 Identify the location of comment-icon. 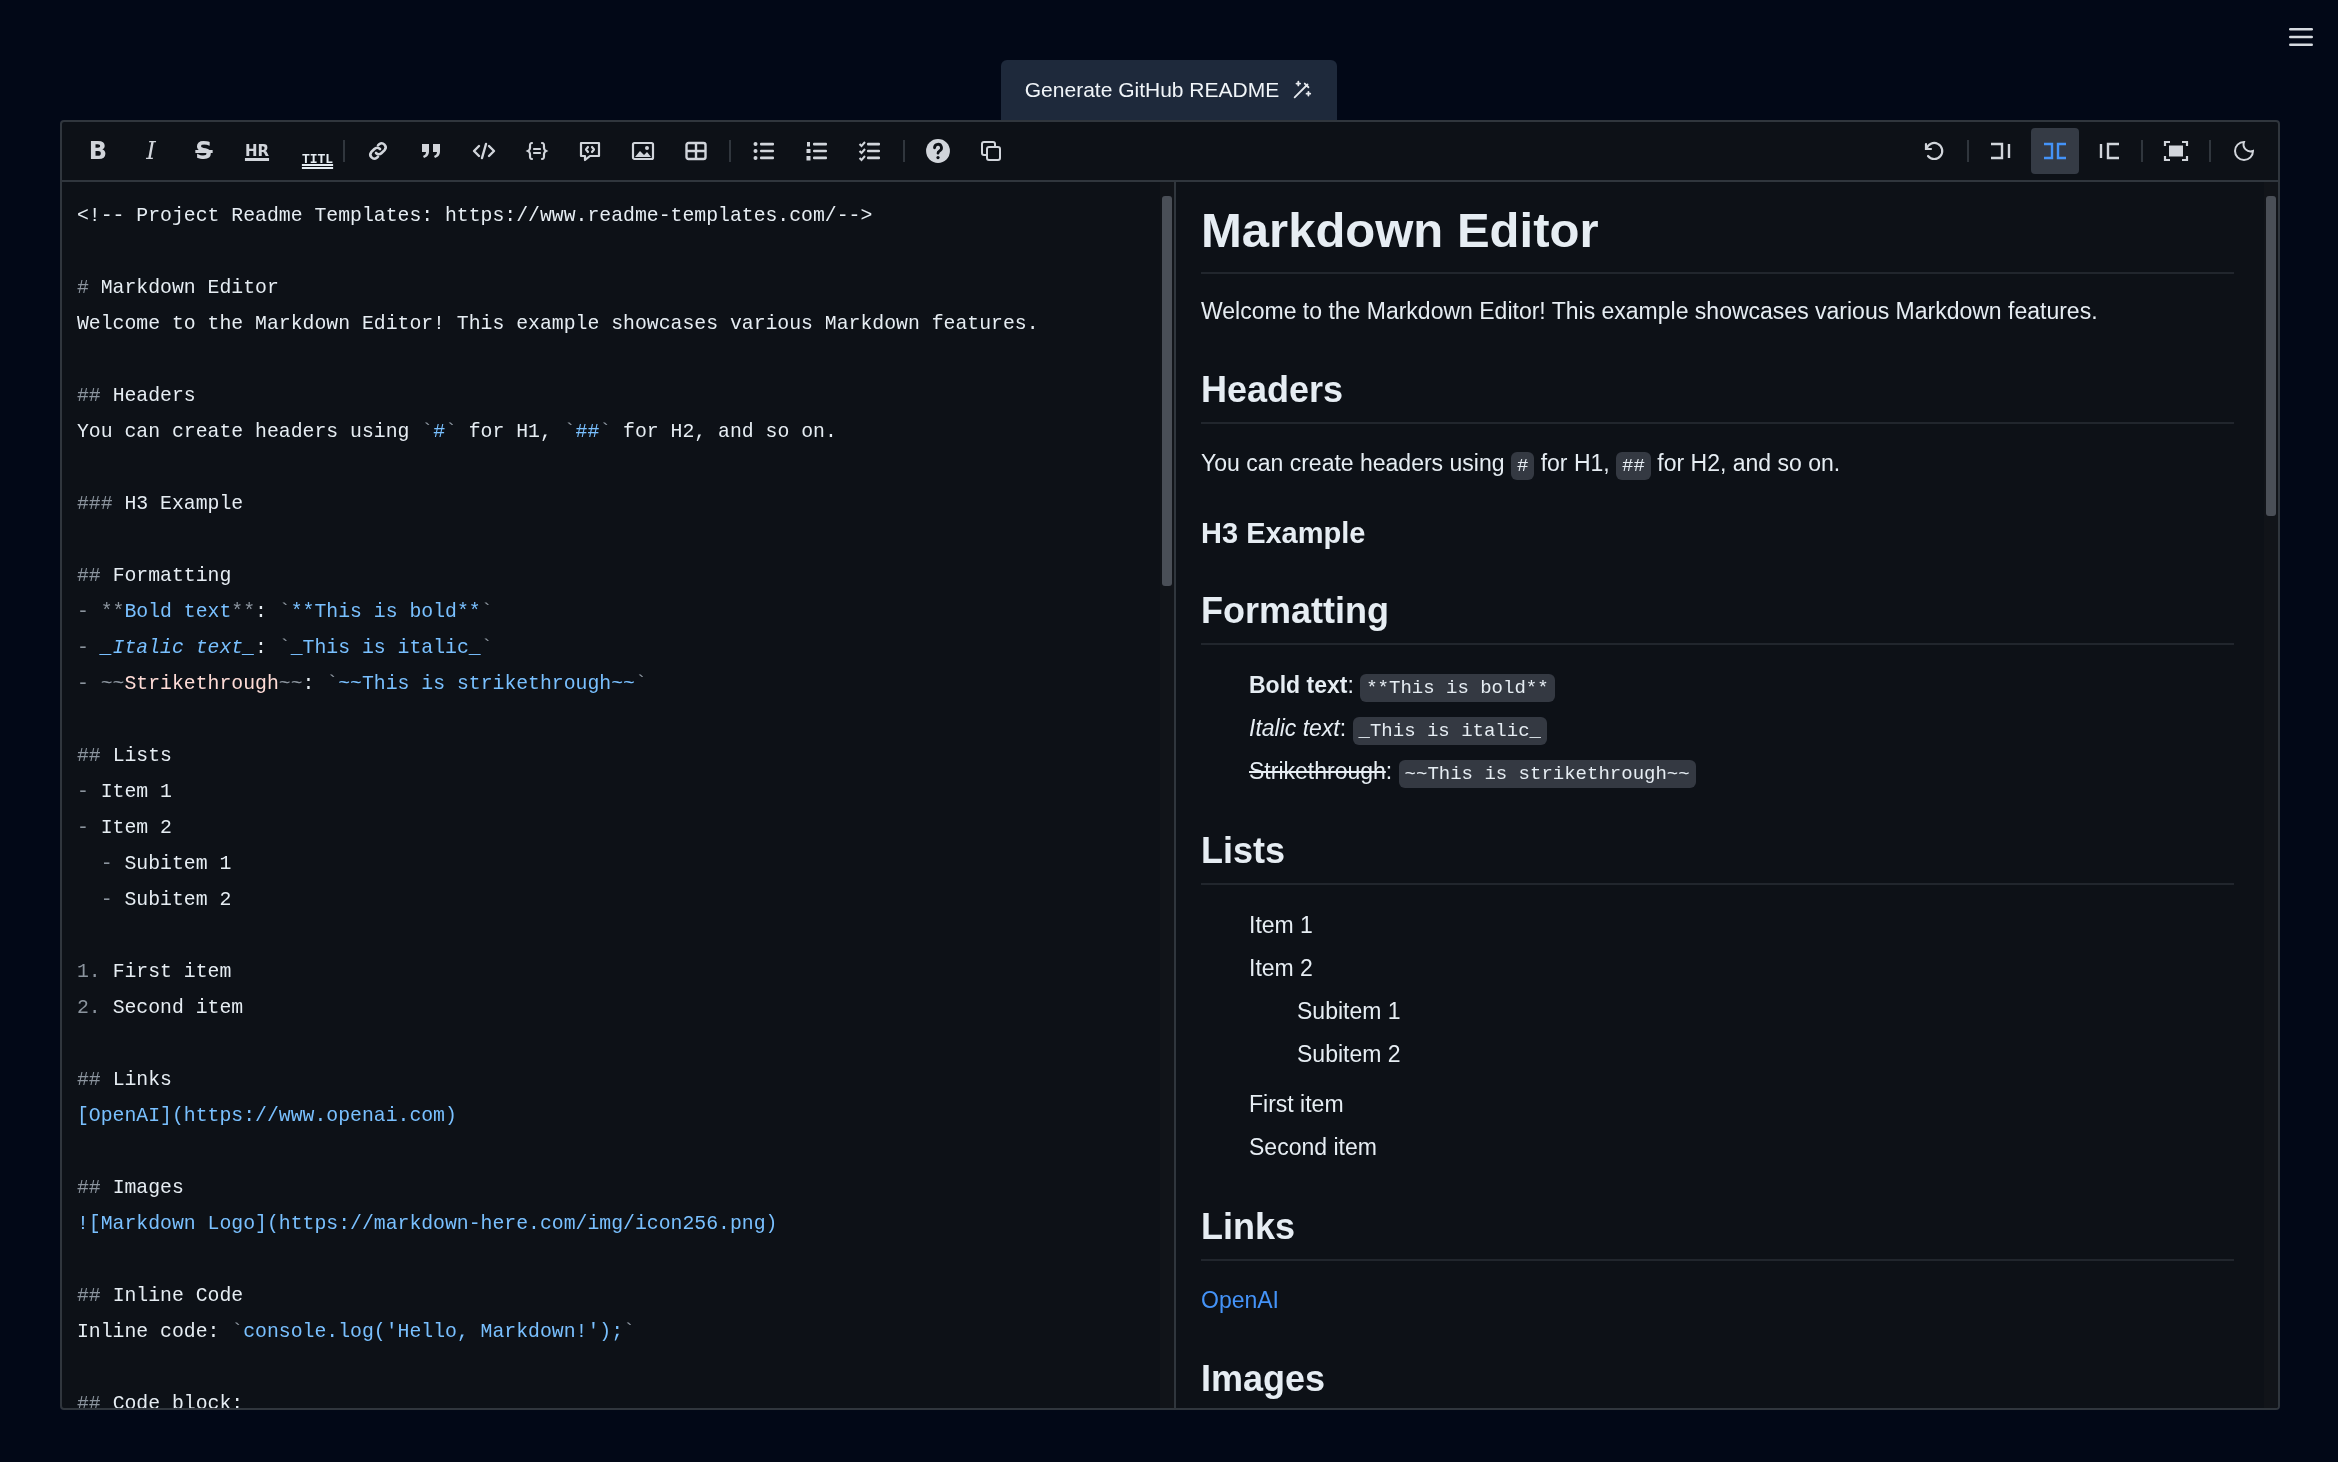
(590, 151).